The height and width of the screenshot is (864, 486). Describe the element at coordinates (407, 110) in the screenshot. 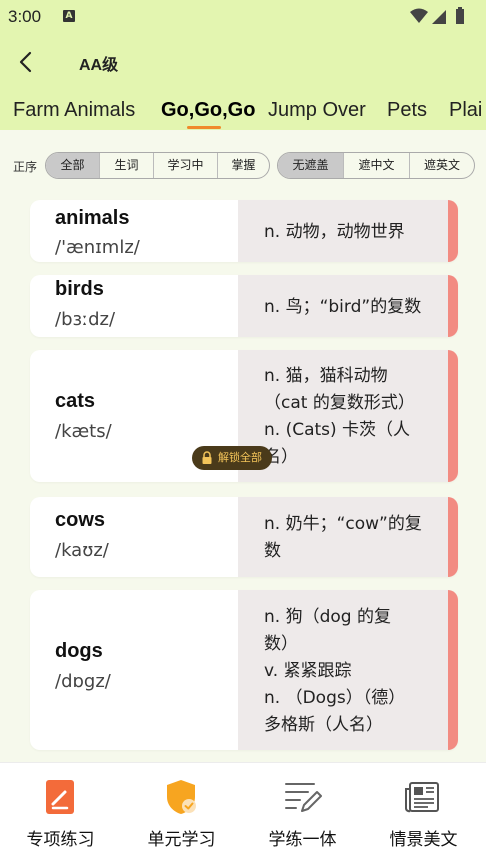

I see `tab-pets: Pets` at that location.